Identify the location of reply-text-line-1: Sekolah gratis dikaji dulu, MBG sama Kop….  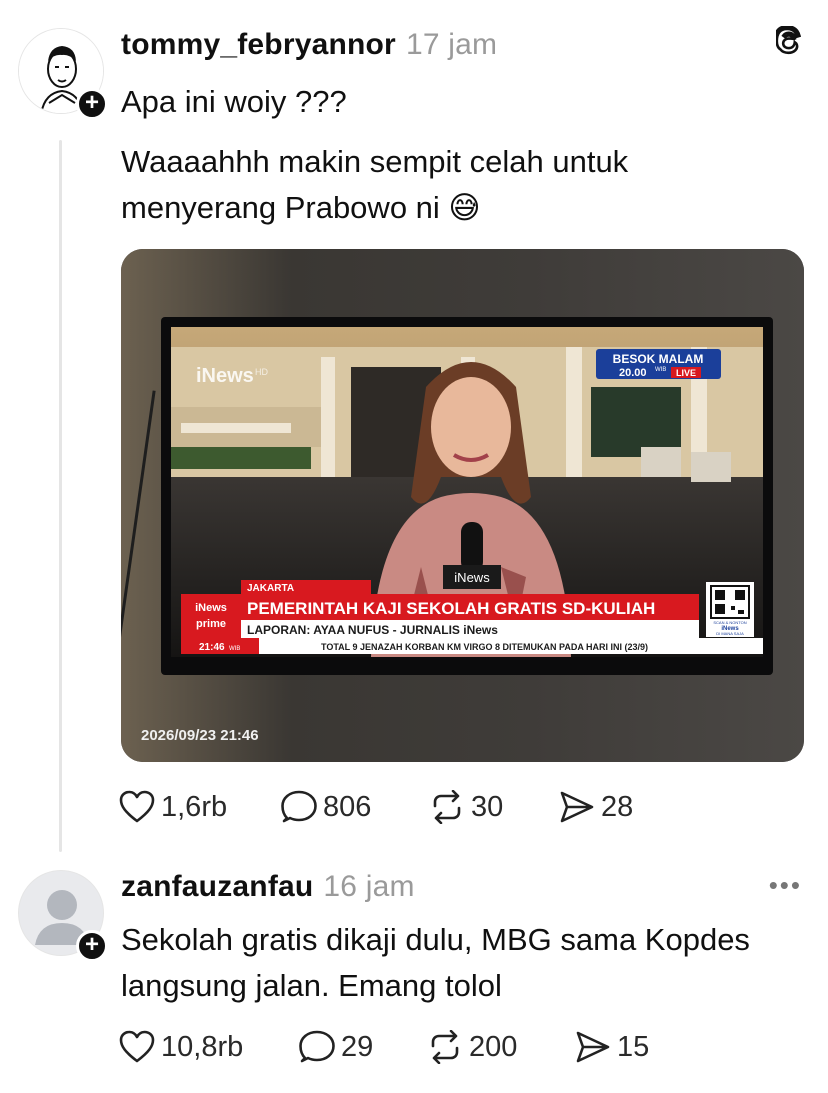
(435, 939).